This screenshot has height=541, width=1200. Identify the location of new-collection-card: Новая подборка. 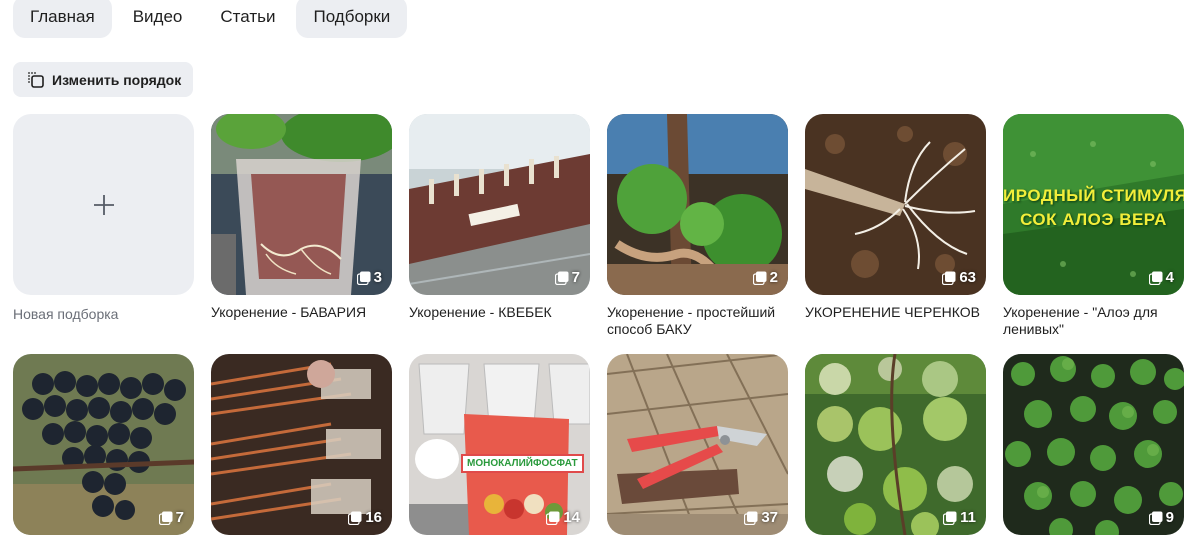
(103, 218).